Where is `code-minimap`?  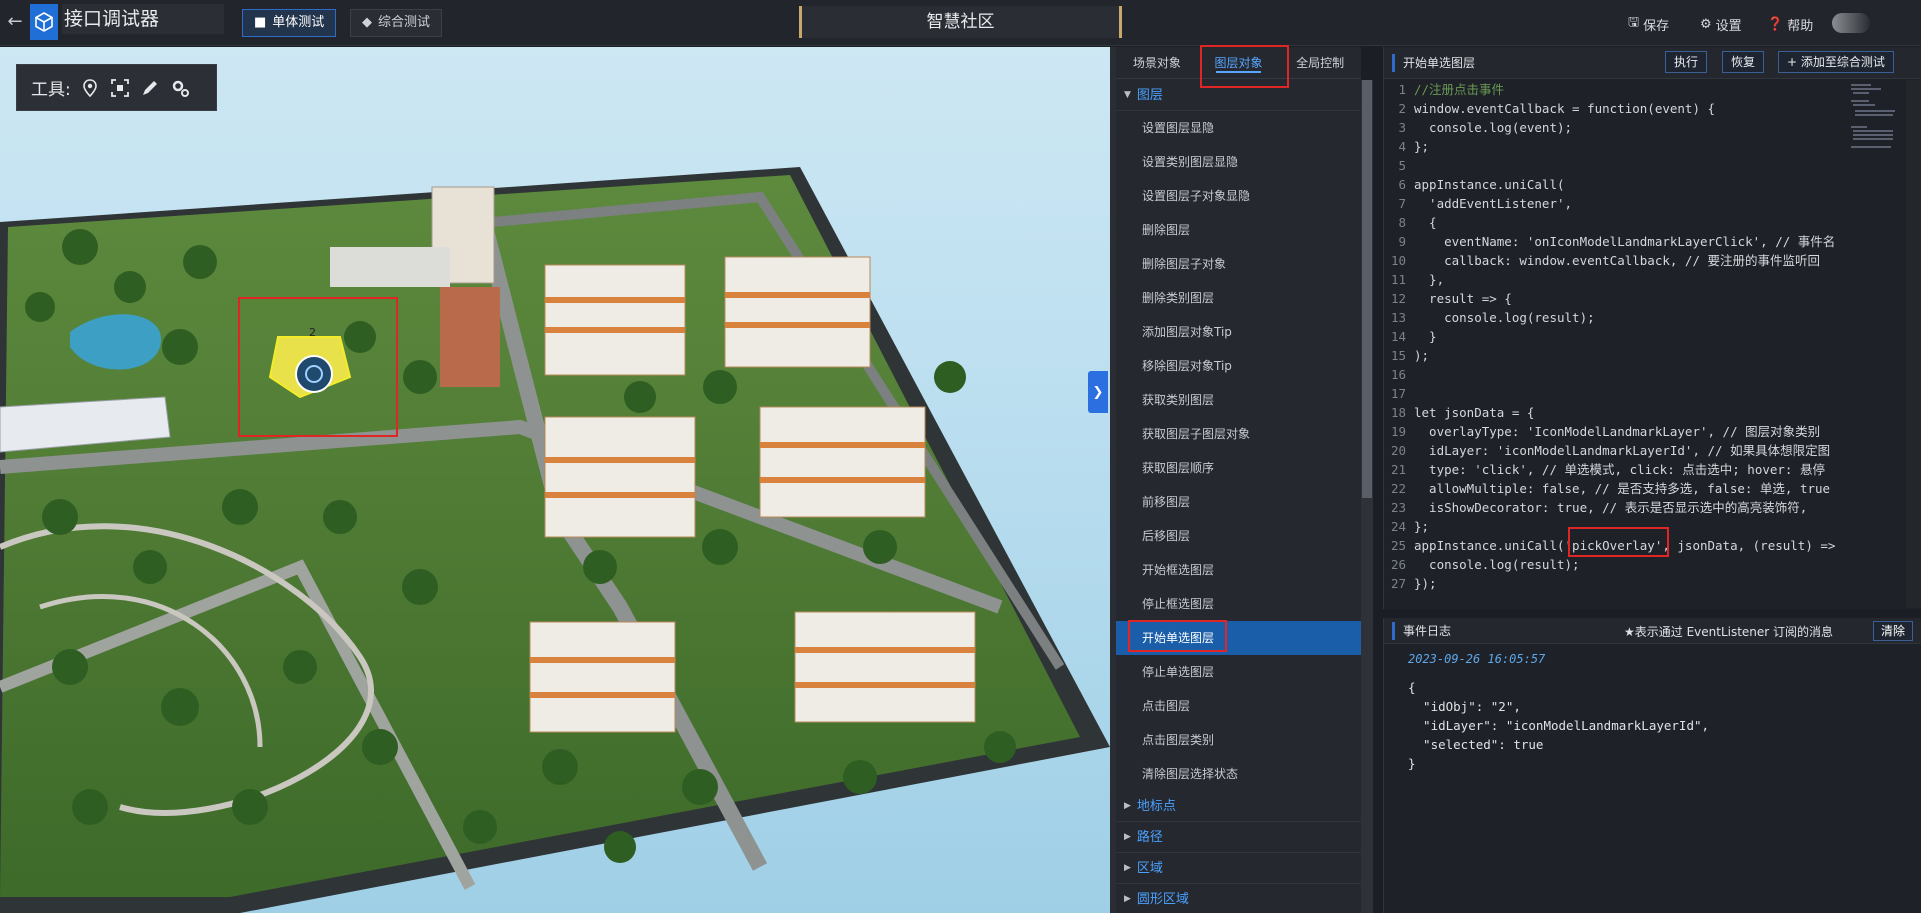
code-minimap is located at coordinates (1875, 344).